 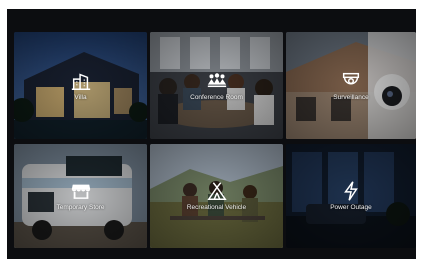 I want to click on tent-icon, so click(x=216, y=191).